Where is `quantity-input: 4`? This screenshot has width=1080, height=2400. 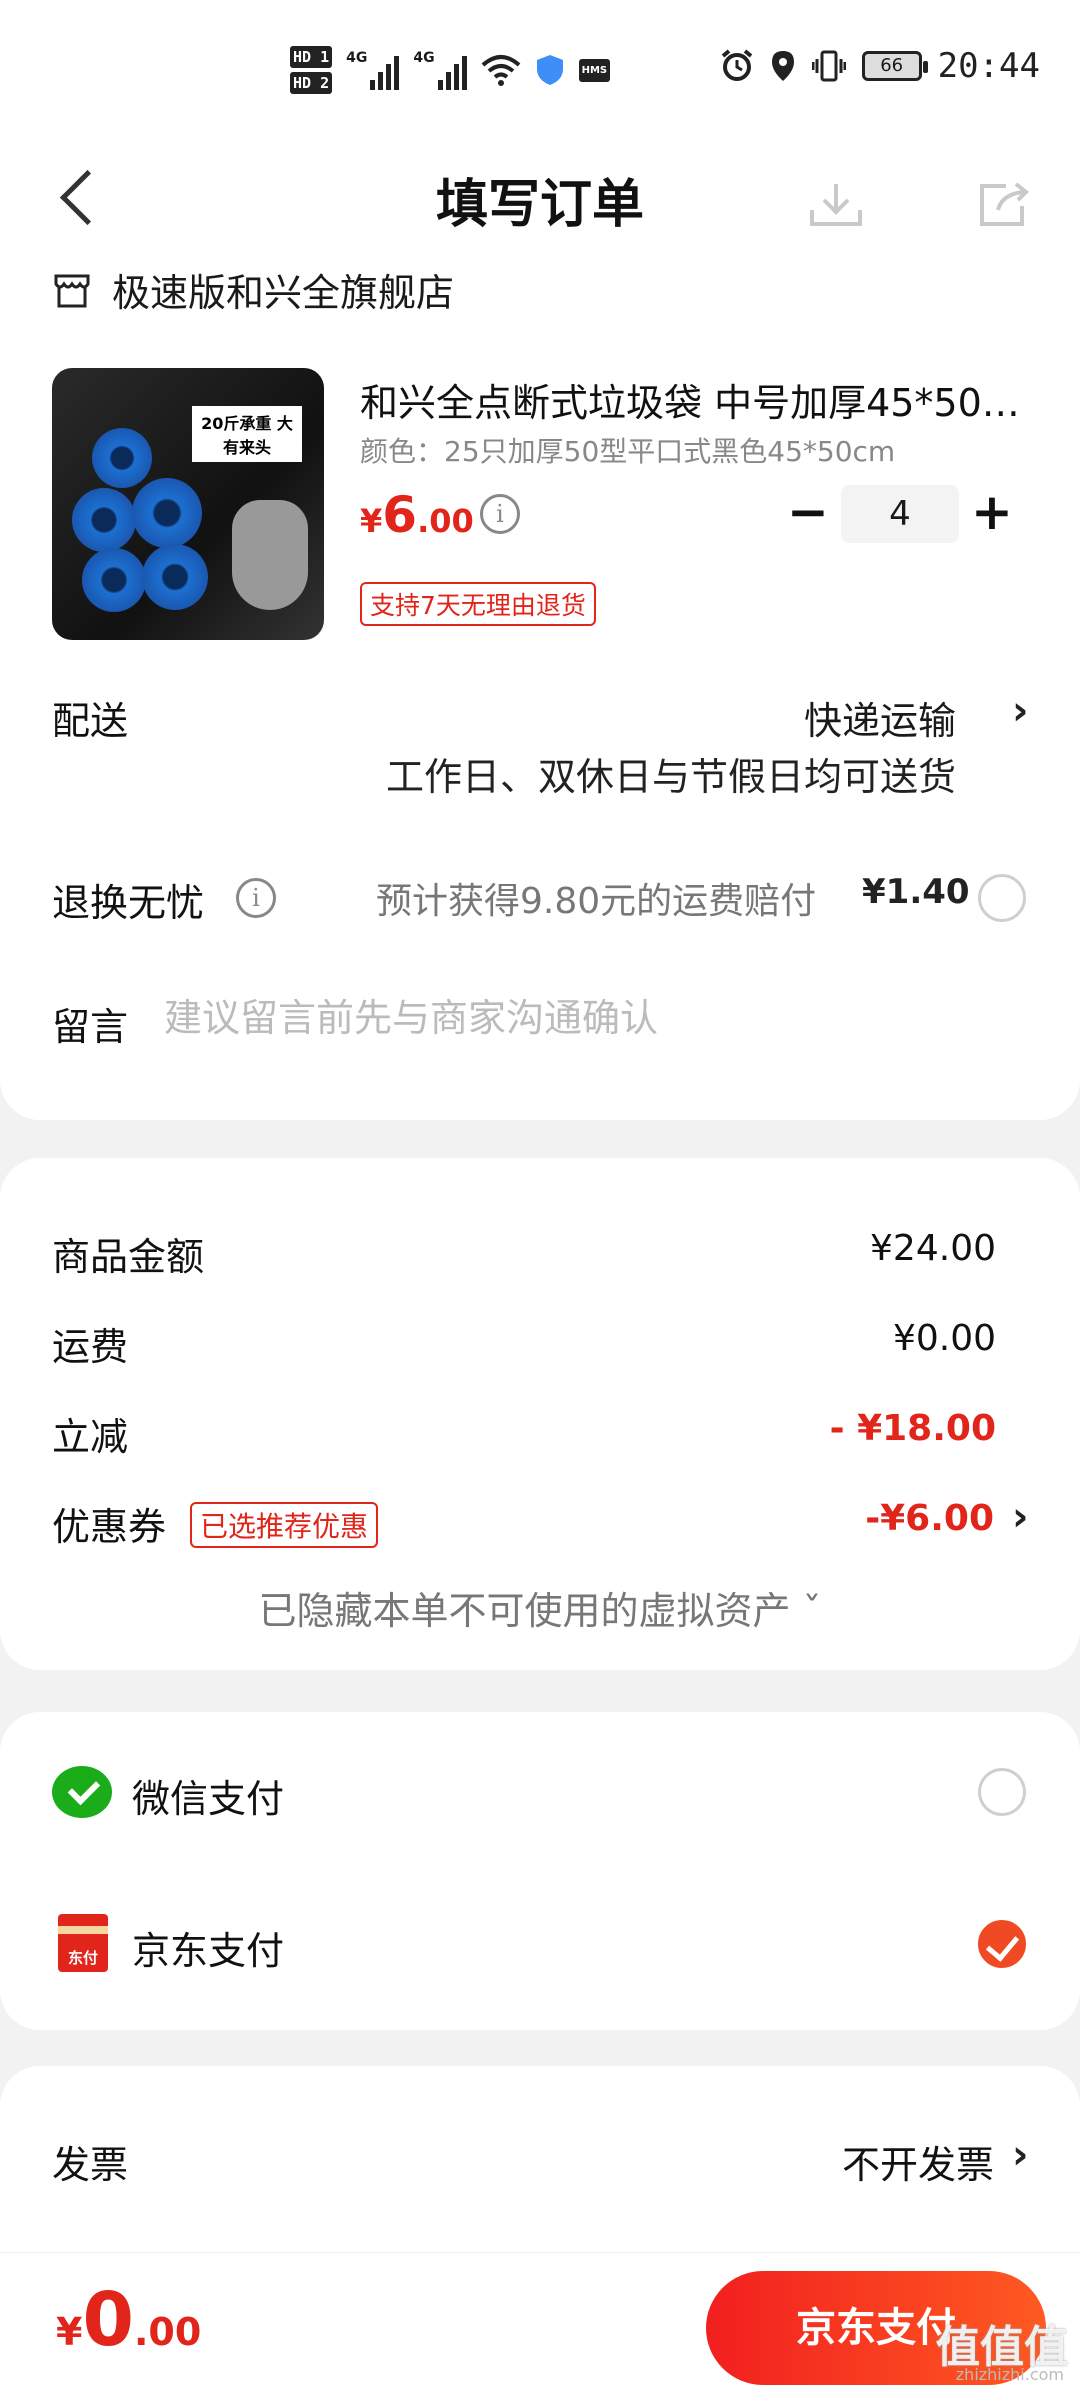 quantity-input: 4 is located at coordinates (900, 514).